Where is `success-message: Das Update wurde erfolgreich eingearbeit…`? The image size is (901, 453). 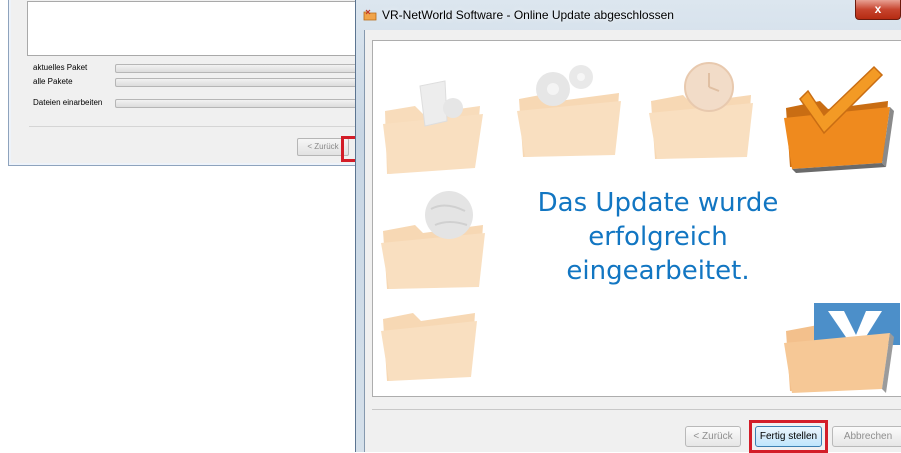 success-message: Das Update wurde erfolgreich eingearbeit… is located at coordinates (658, 237).